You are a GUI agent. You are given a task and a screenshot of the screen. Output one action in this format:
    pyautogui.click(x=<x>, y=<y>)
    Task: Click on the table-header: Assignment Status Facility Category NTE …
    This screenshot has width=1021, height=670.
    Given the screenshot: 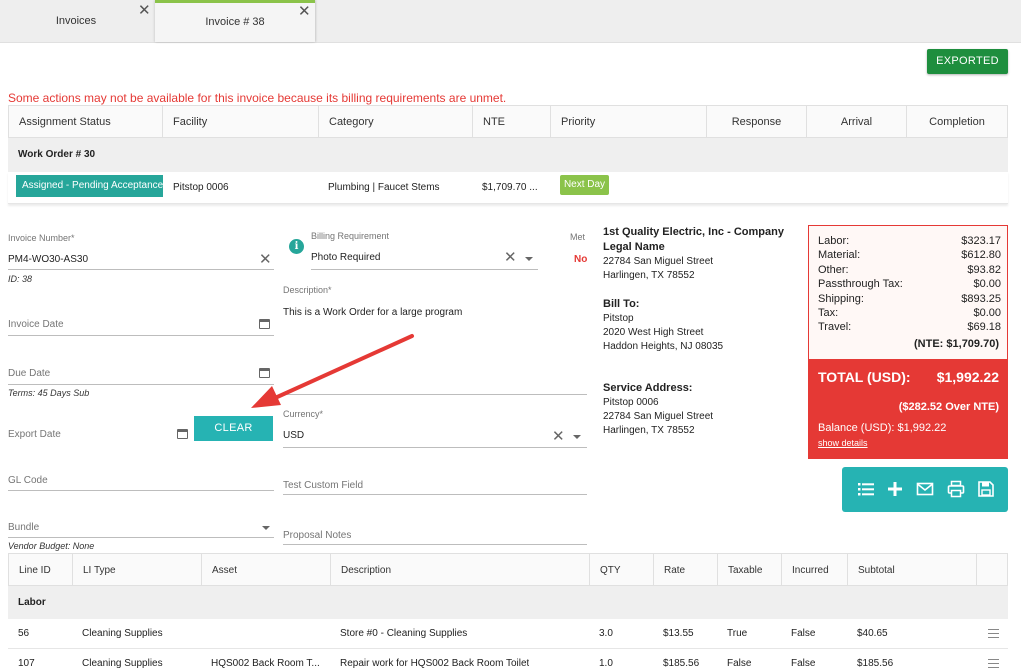 What is the action you would take?
    pyautogui.click(x=508, y=122)
    